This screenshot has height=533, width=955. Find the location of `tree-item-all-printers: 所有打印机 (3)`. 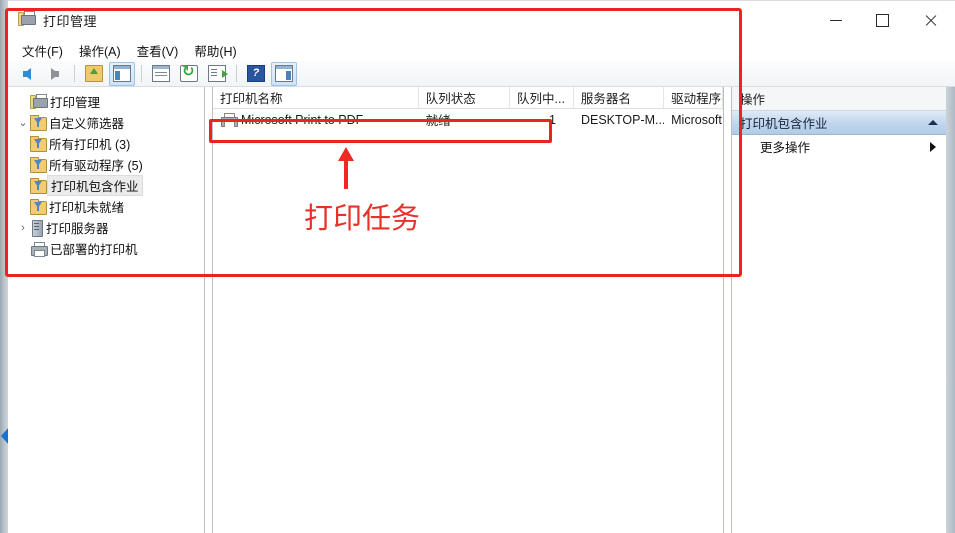

tree-item-all-printers: 所有打印机 (3) is located at coordinates (109, 143).